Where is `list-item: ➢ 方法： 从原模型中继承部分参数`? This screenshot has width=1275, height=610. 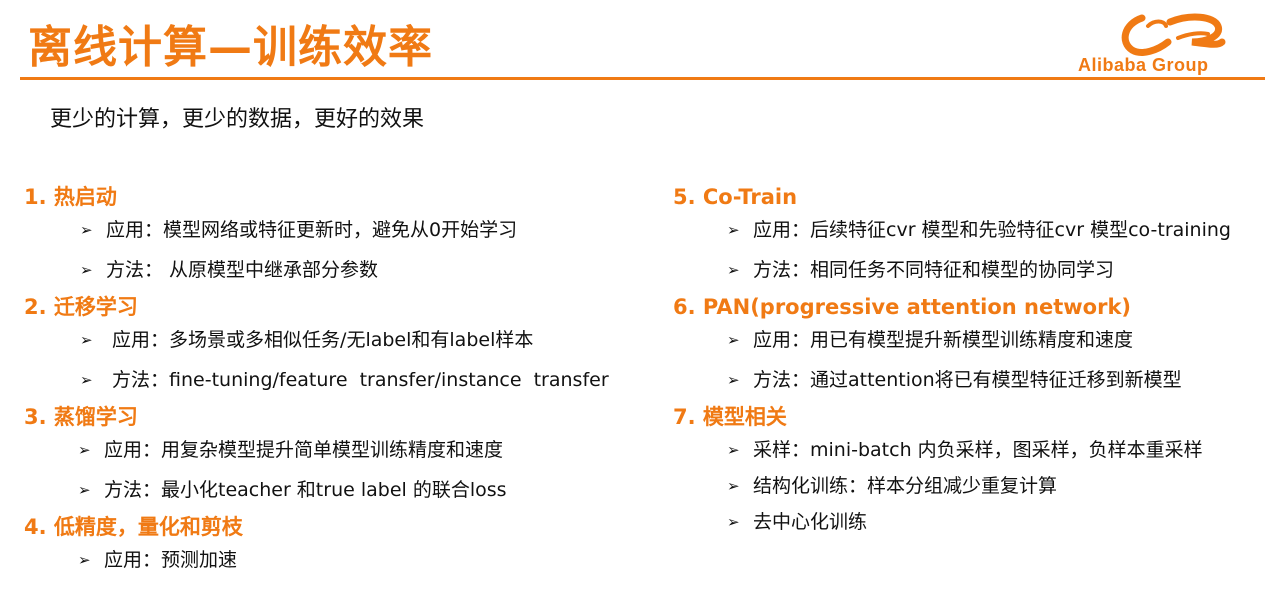 list-item: ➢ 方法： 从原模型中继承部分参数 is located at coordinates (316, 270).